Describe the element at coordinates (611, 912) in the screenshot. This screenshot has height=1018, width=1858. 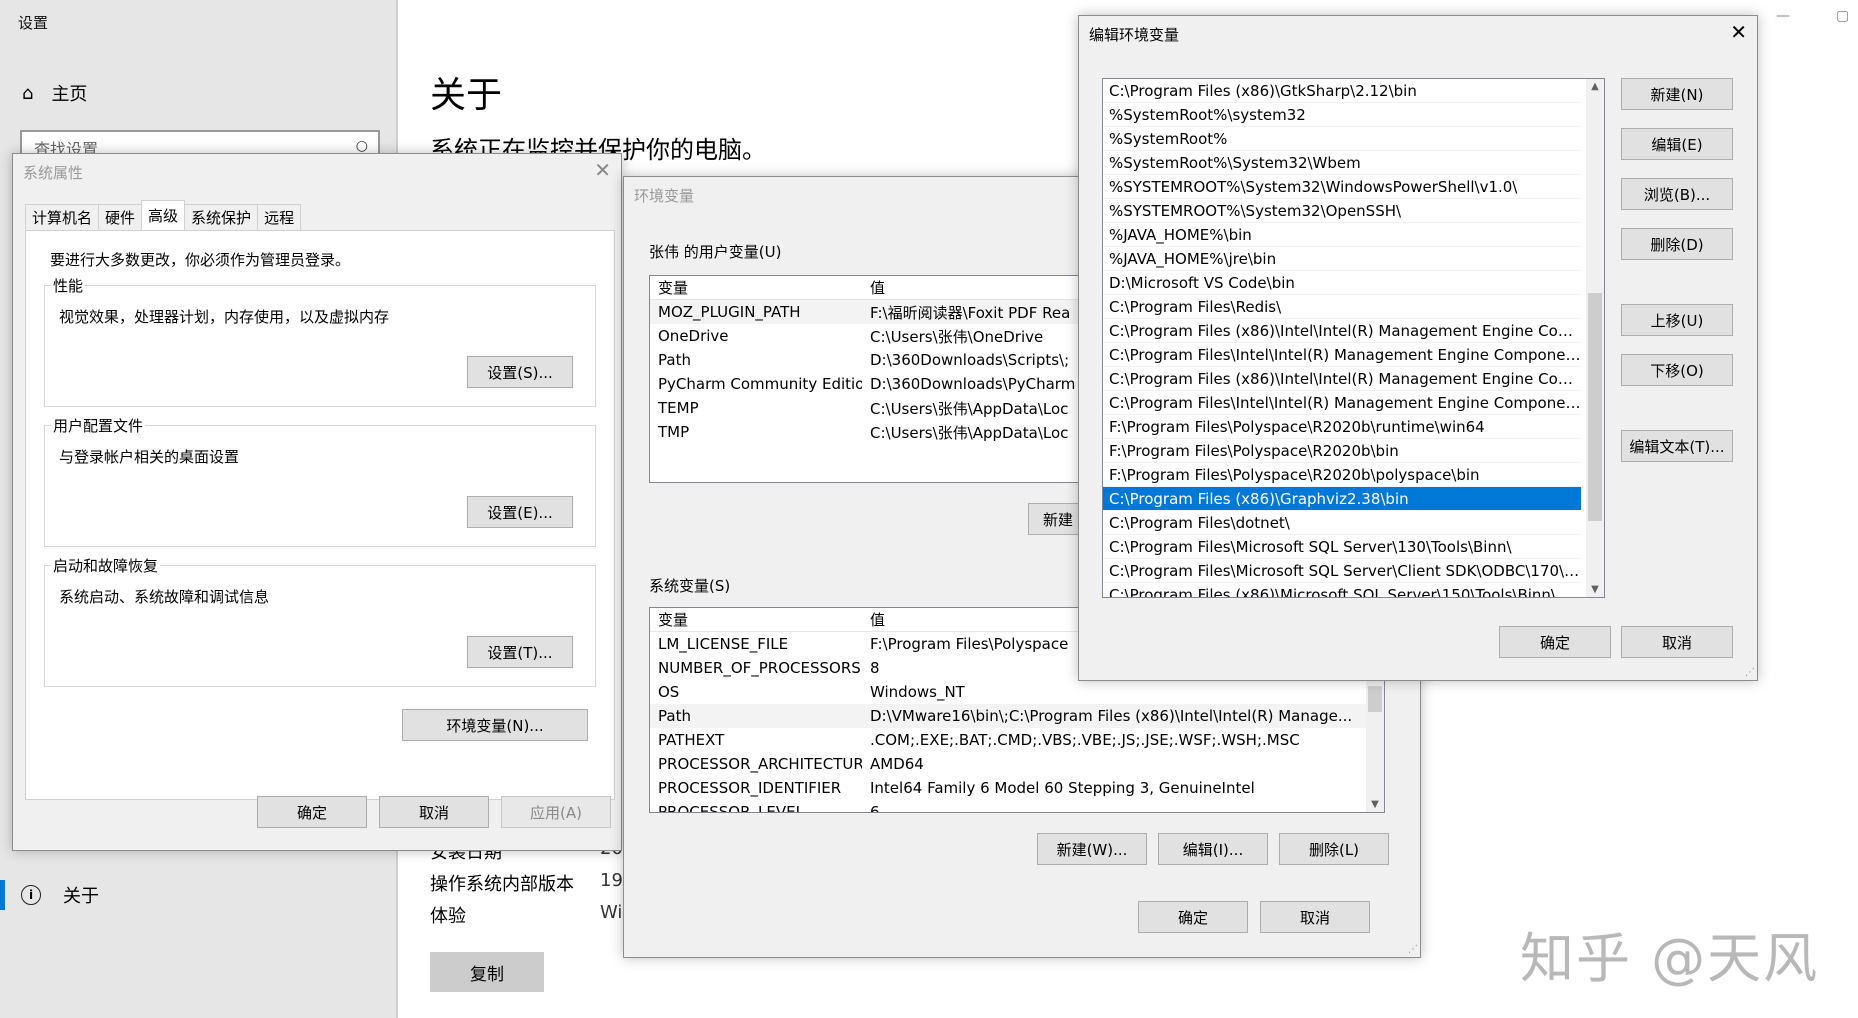
I see `spec-value: Wi` at that location.